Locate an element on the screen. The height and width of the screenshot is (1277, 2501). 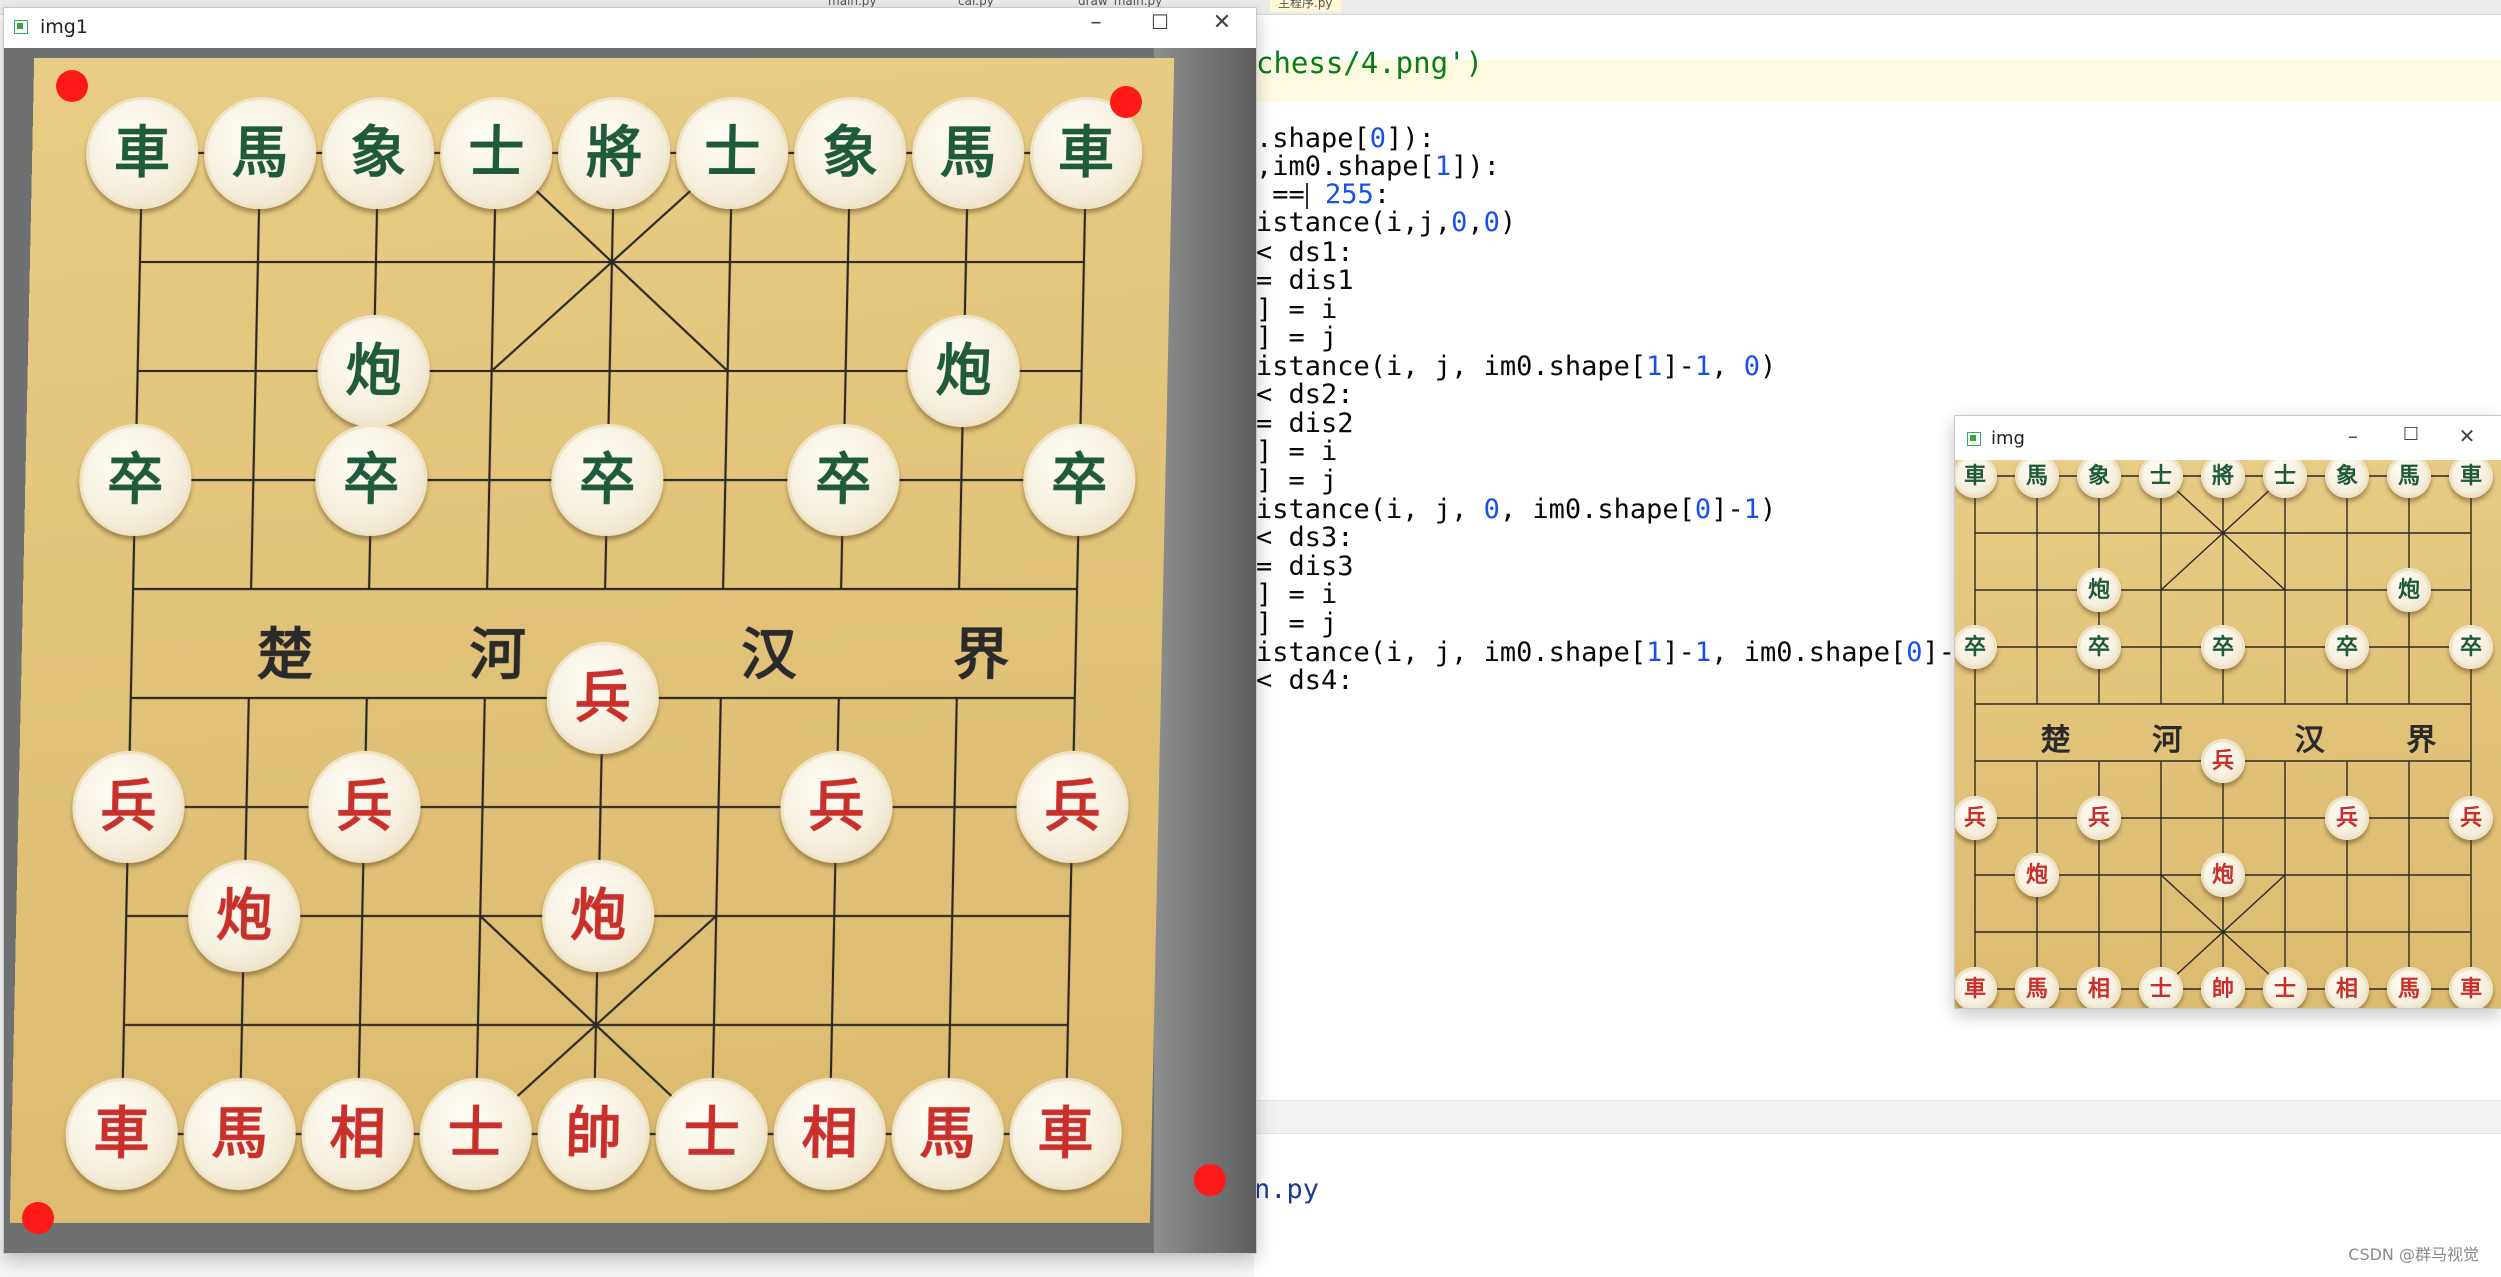
window-titlebar: img – ☐ ✕ is located at coordinates (2228, 438).